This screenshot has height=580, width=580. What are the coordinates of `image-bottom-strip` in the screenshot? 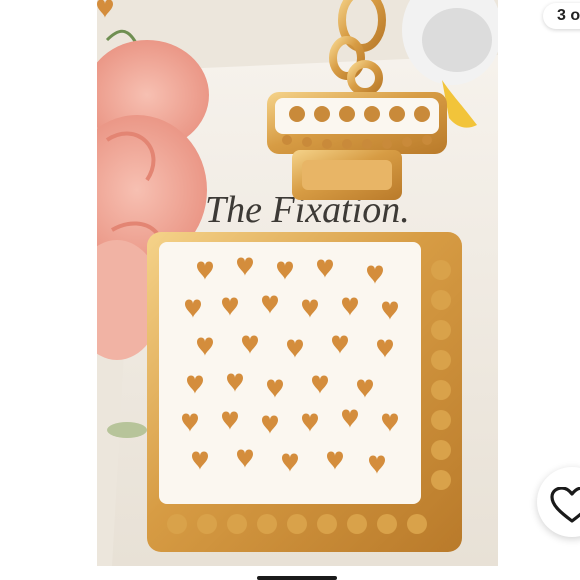 It's located at (297, 573).